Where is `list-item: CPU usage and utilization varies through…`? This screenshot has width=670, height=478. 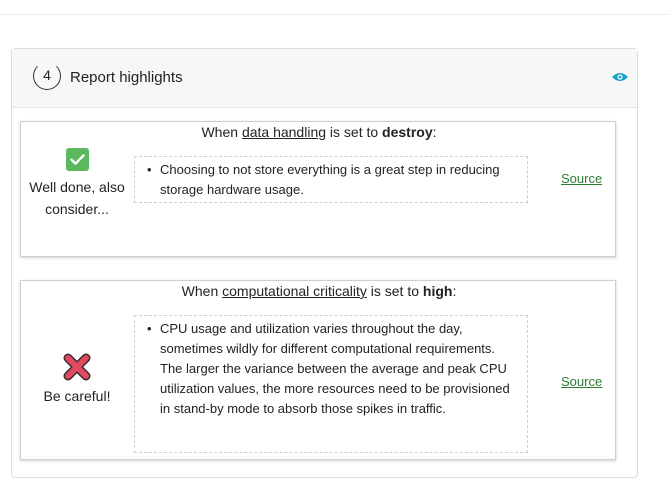 list-item: CPU usage and utilization varies through… is located at coordinates (333, 369).